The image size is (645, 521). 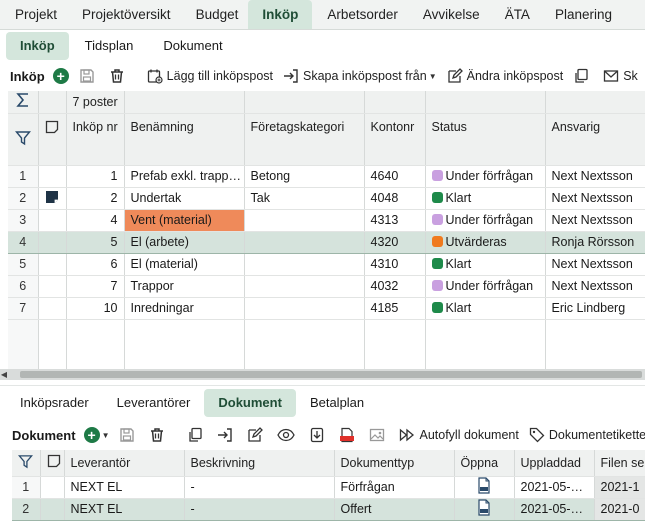 I want to click on note-icon, so click(x=53, y=461).